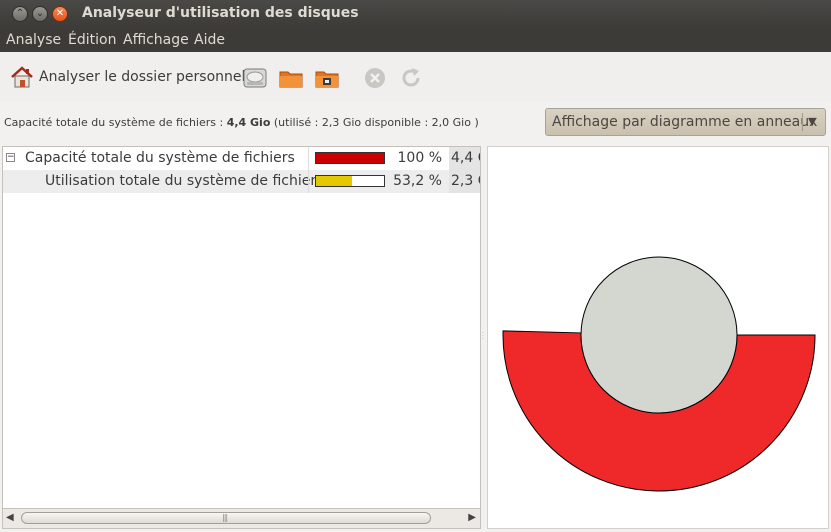  I want to click on minimize-button: ⌃, so click(20, 14).